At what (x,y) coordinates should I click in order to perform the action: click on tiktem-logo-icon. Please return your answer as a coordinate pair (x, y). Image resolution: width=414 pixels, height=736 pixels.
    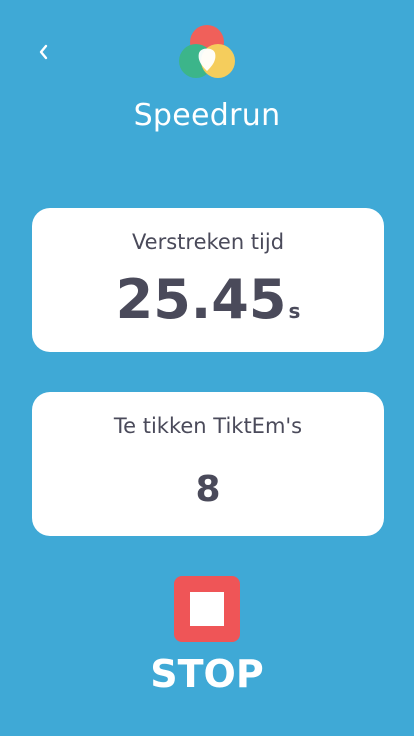
    Looking at the image, I should click on (207, 52).